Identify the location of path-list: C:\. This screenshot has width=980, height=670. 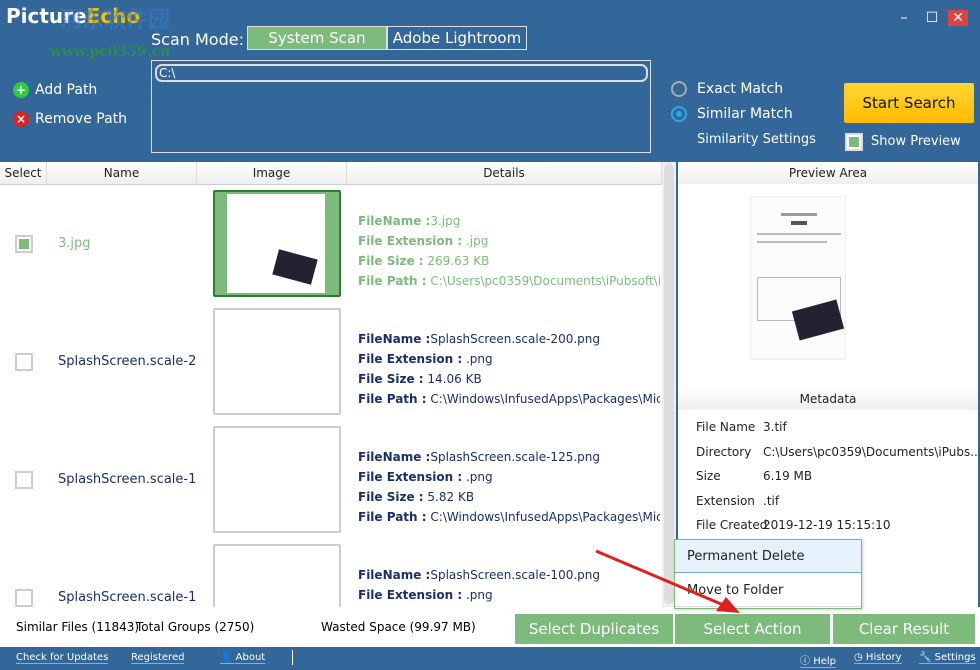
(401, 106).